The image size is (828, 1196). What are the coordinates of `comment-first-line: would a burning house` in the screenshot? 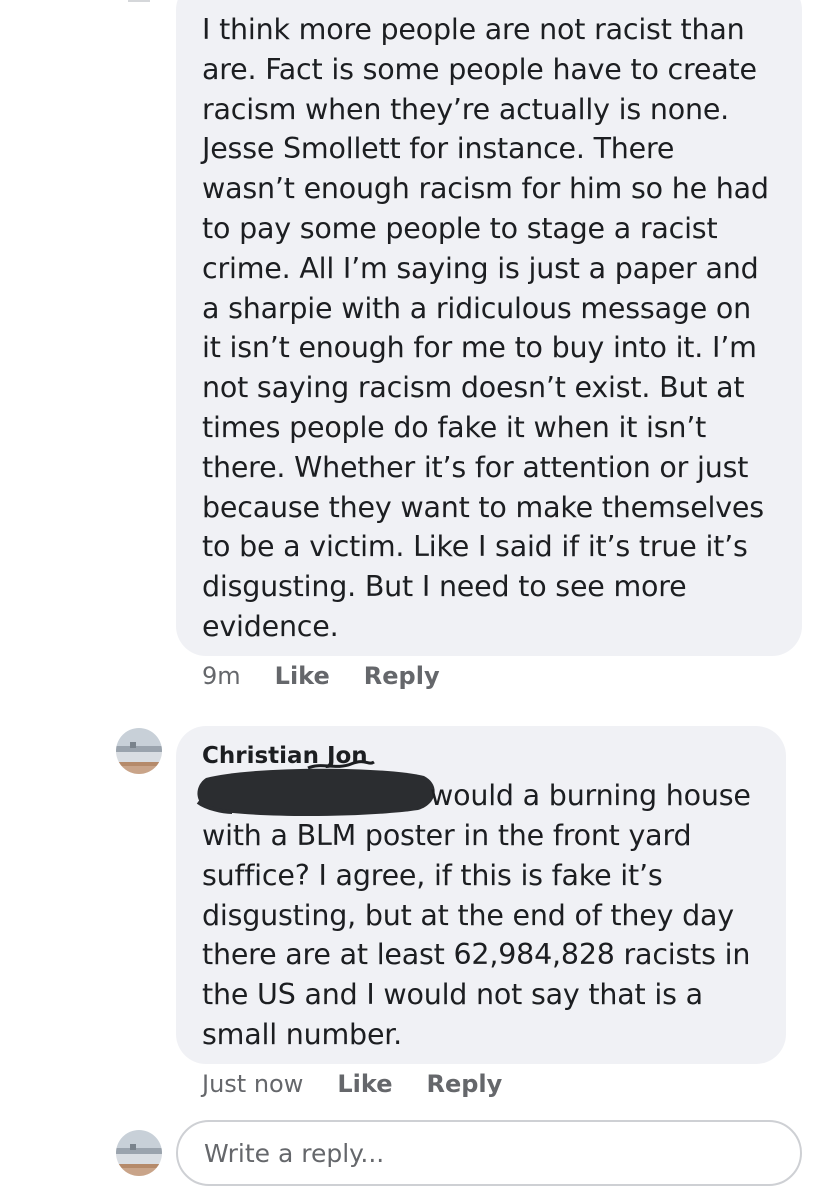 It's located at (590, 795).